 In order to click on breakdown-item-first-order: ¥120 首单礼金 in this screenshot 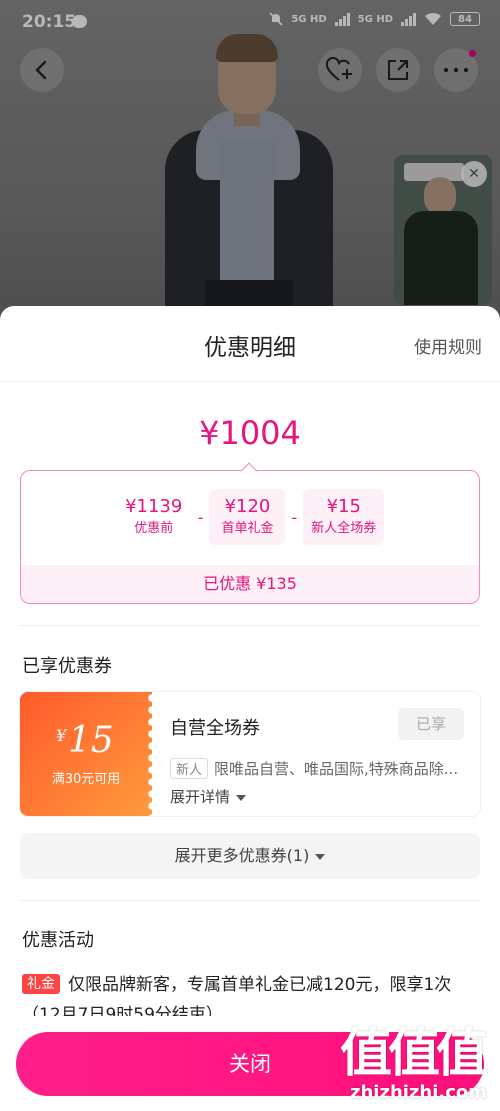, I will do `click(247, 517)`.